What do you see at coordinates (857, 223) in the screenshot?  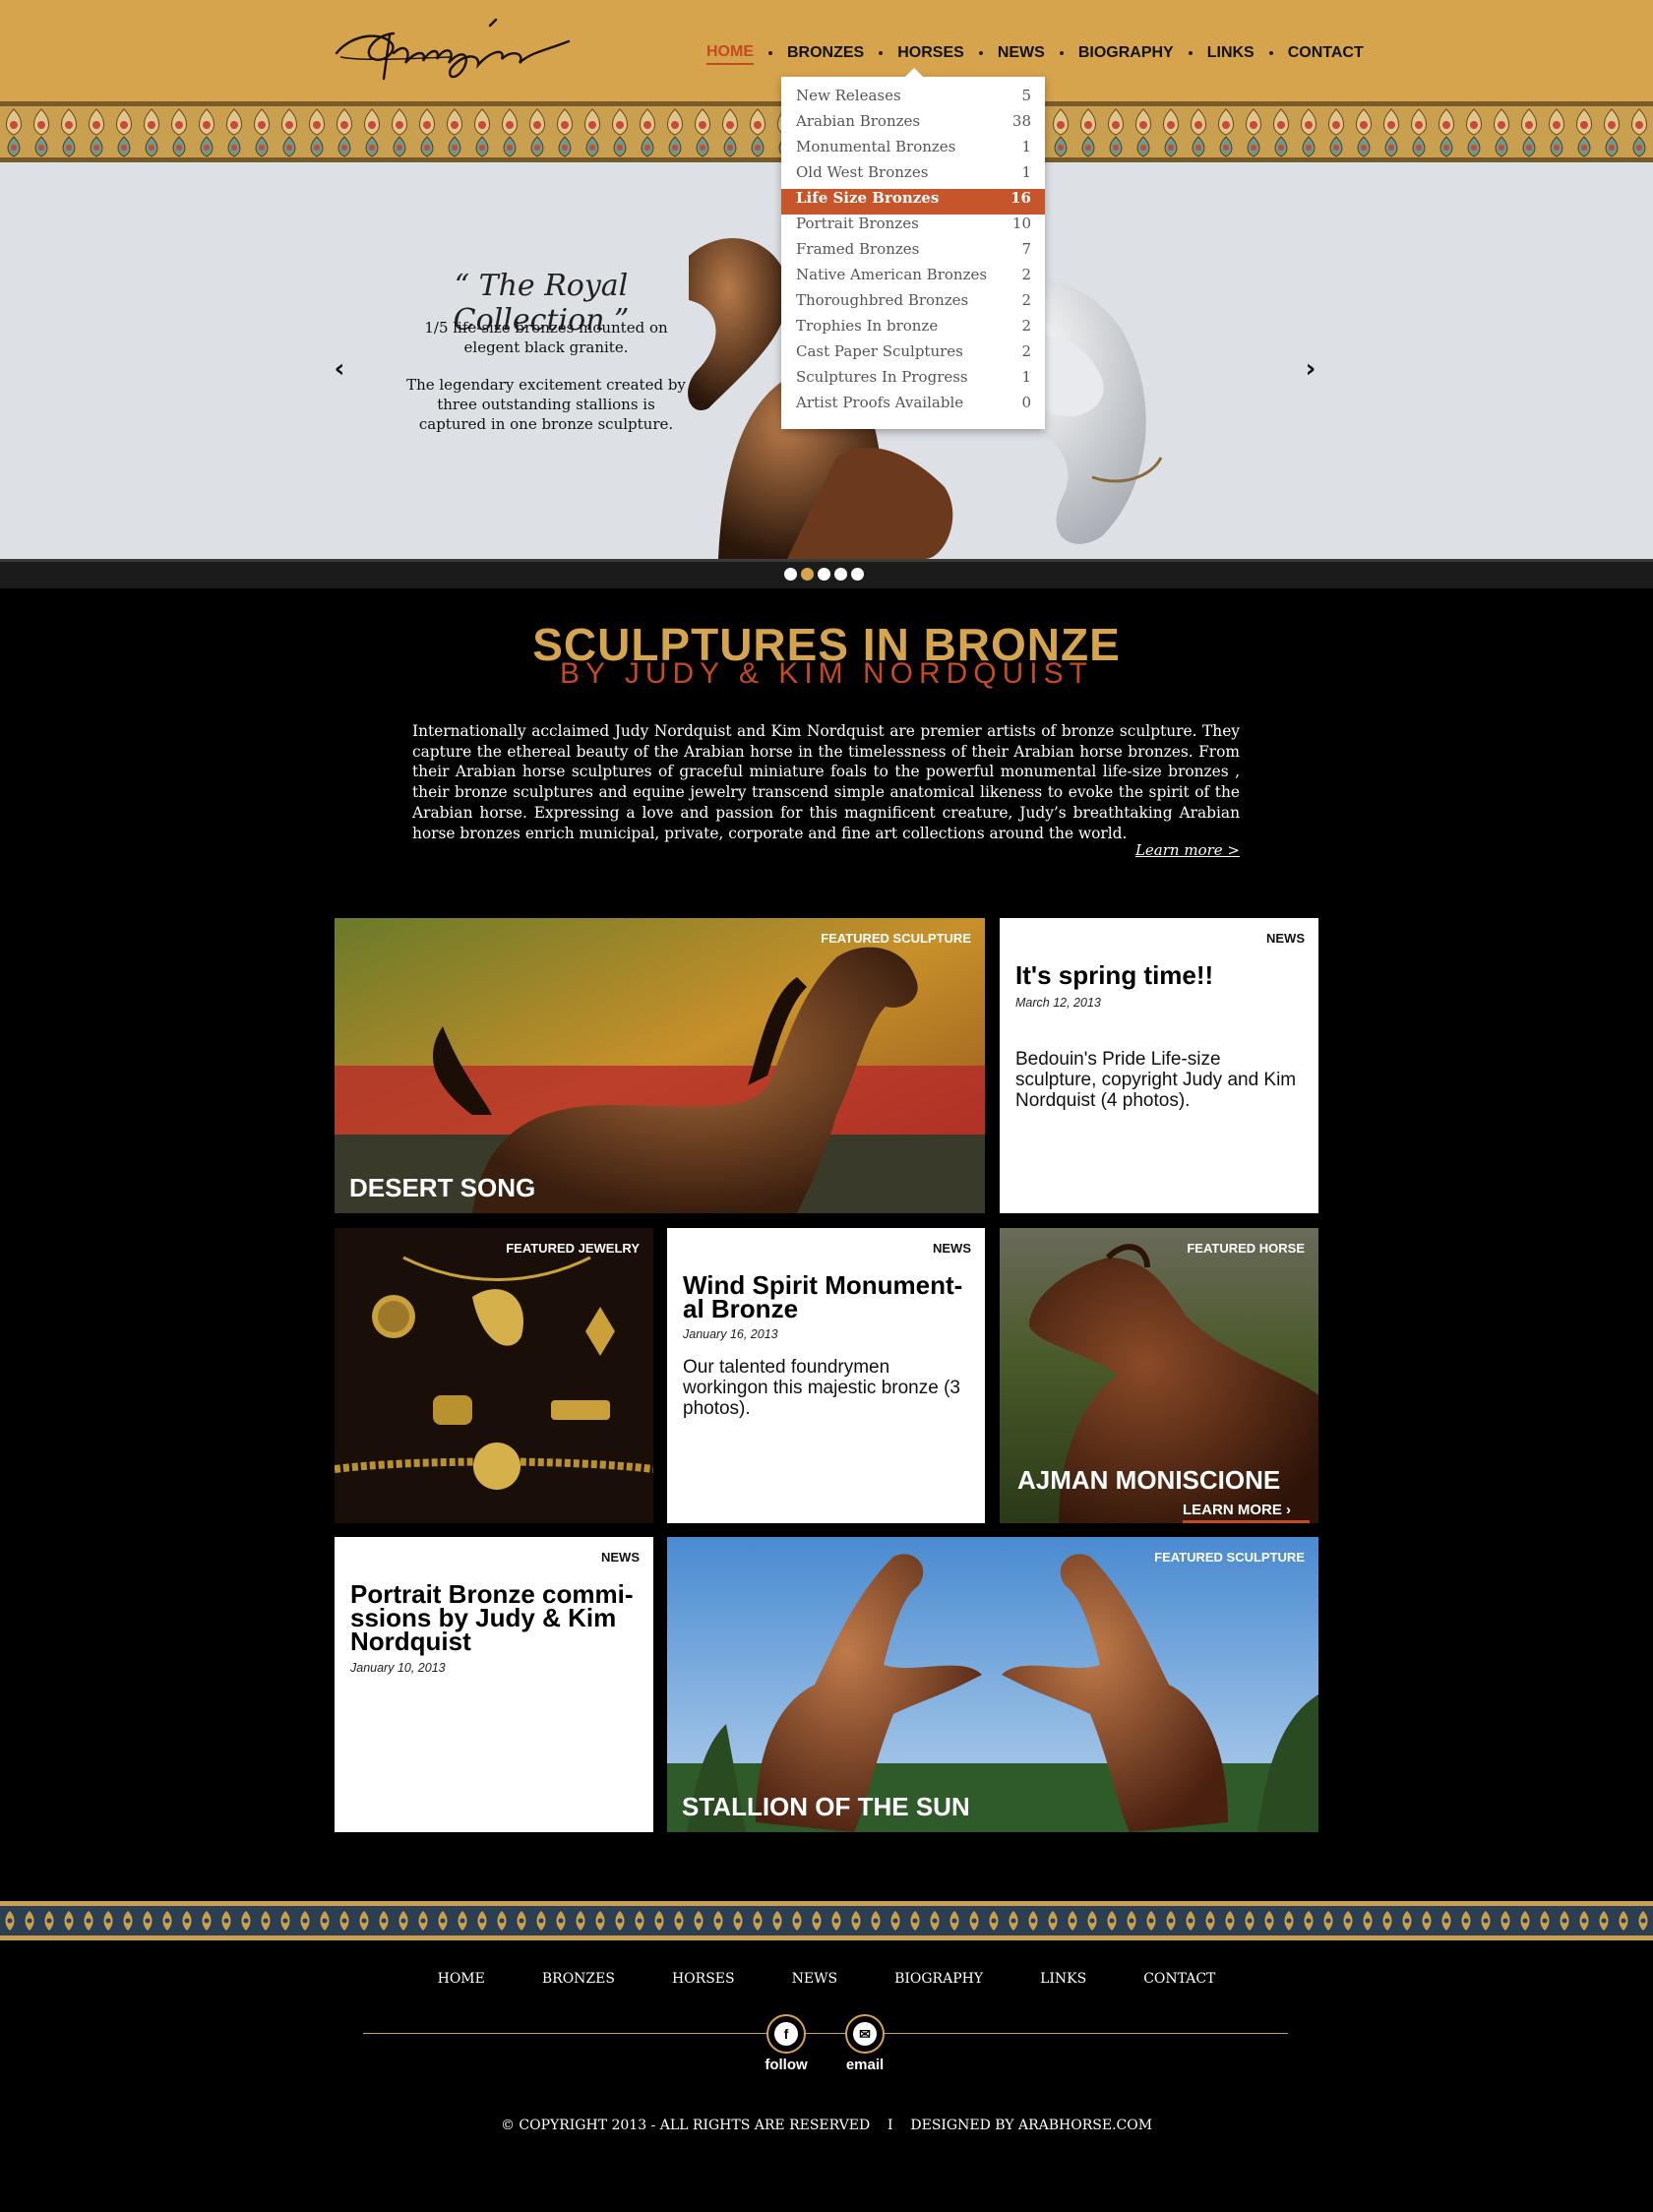 I see `dropdown-item-label: Portrait Bronzes` at bounding box center [857, 223].